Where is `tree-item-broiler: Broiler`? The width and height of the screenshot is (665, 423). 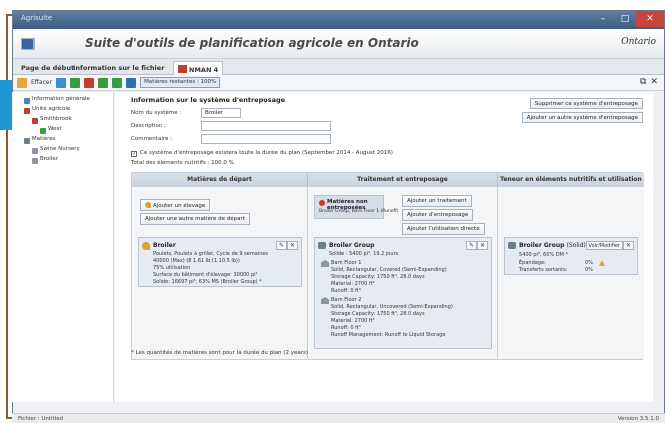 tree-item-broiler: Broiler is located at coordinates (62, 161).